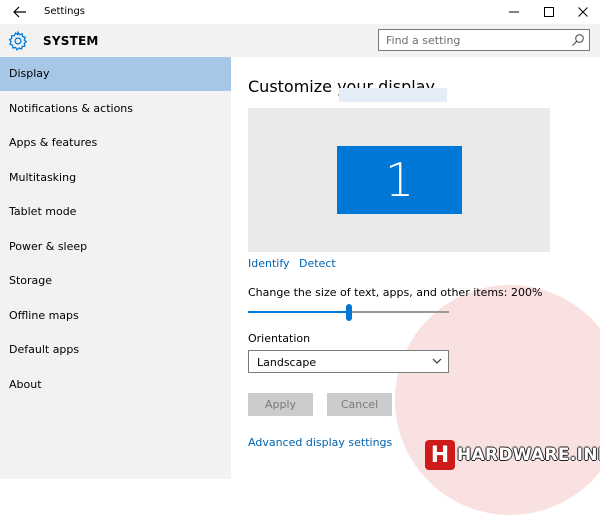 The width and height of the screenshot is (600, 515). What do you see at coordinates (65, 11) in the screenshot?
I see `window-title: Settings` at bounding box center [65, 11].